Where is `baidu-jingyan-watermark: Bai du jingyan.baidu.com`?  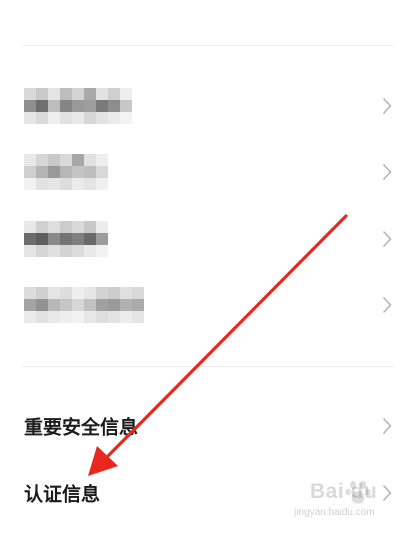 baidu-jingyan-watermark: Bai du jingyan.baidu.com is located at coordinates (337, 502).